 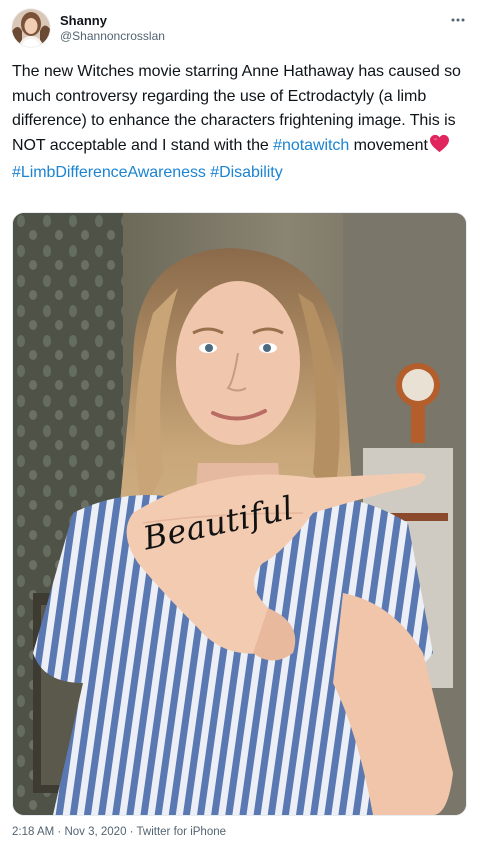 I want to click on hashtag-disability: #Disability, so click(x=246, y=172).